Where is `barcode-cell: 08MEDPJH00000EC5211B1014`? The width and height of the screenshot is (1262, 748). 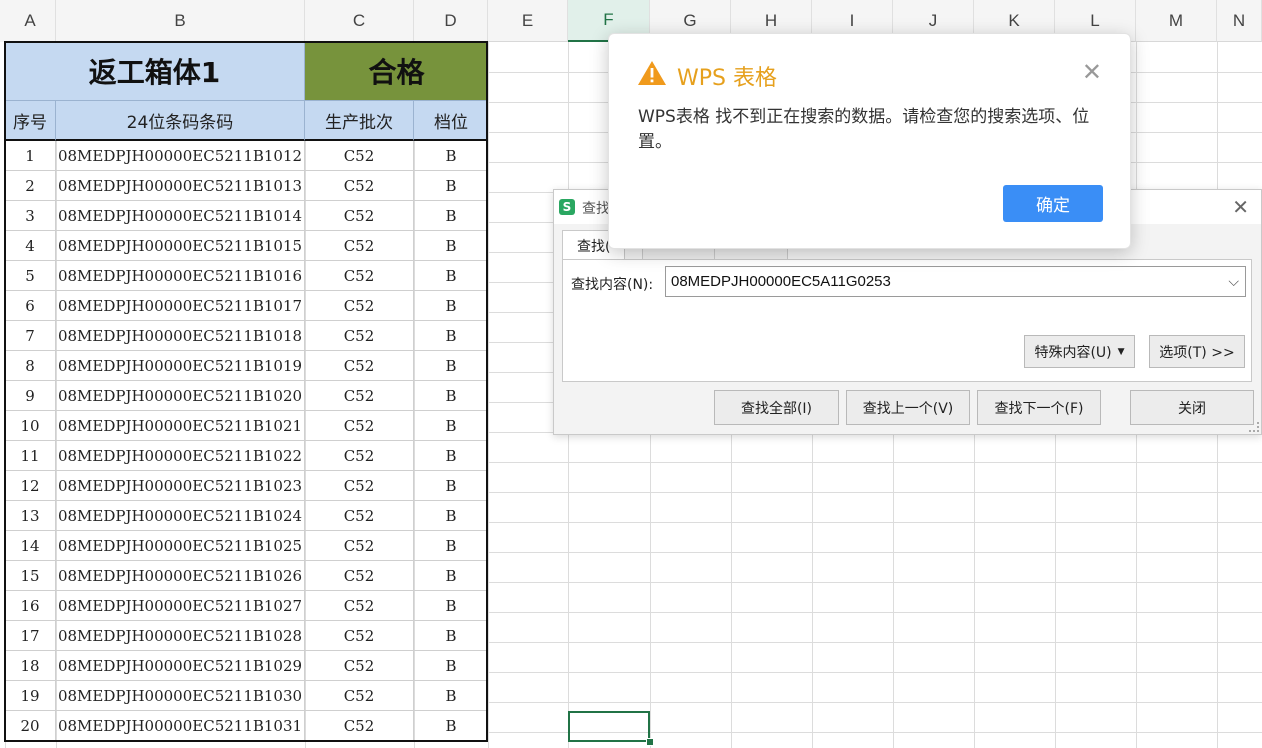 barcode-cell: 08MEDPJH00000EC5211B1014 is located at coordinates (180, 216).